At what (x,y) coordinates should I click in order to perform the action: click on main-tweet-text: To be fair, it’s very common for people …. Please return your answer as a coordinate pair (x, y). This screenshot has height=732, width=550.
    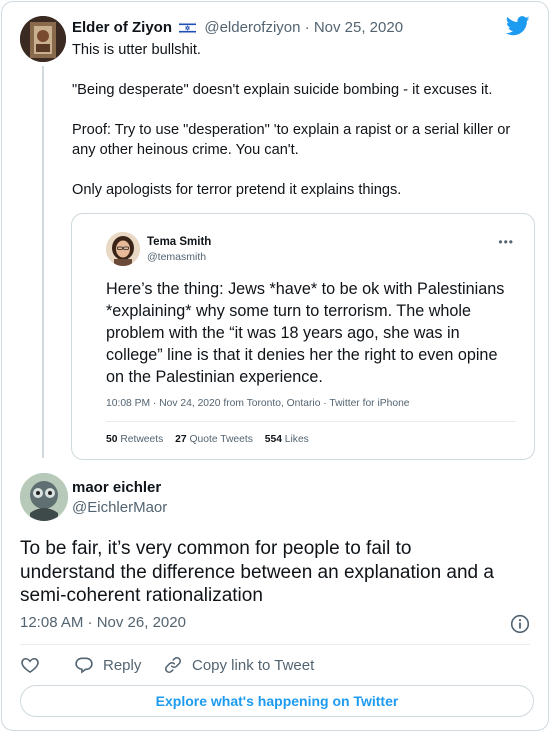
    Looking at the image, I should click on (280, 572).